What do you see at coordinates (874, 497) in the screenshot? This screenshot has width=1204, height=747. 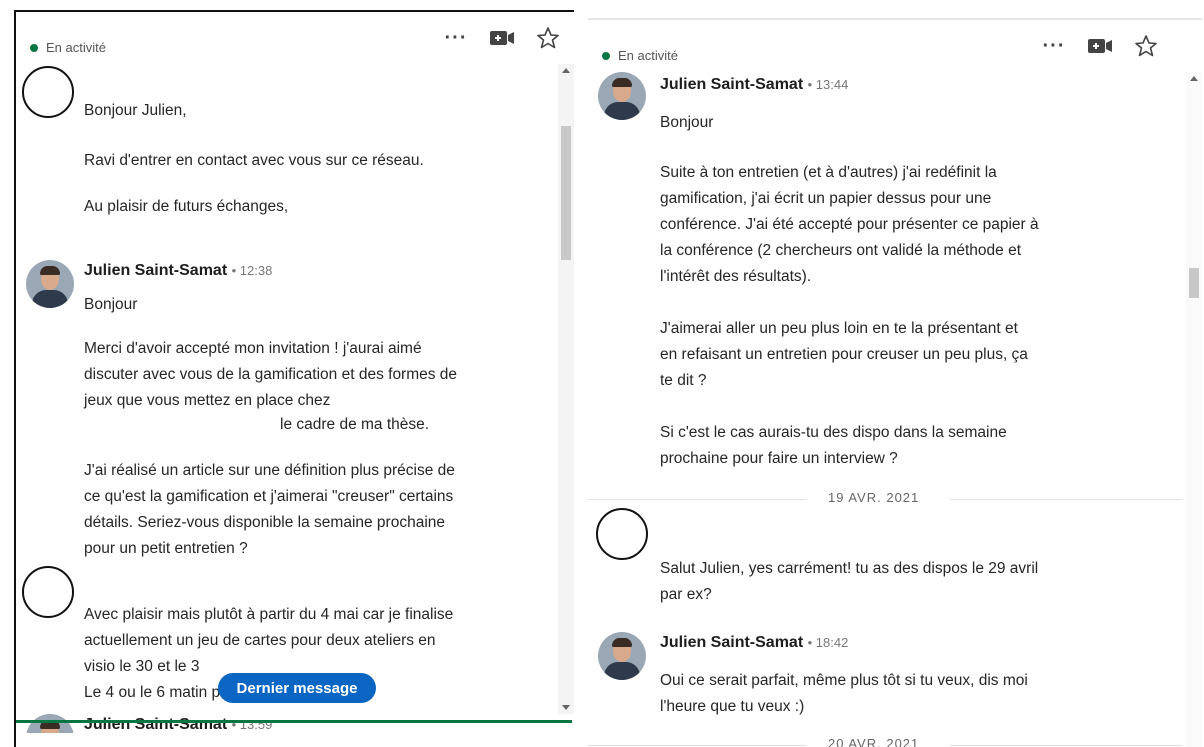 I see `date-label: 19 AVR. 2021` at bounding box center [874, 497].